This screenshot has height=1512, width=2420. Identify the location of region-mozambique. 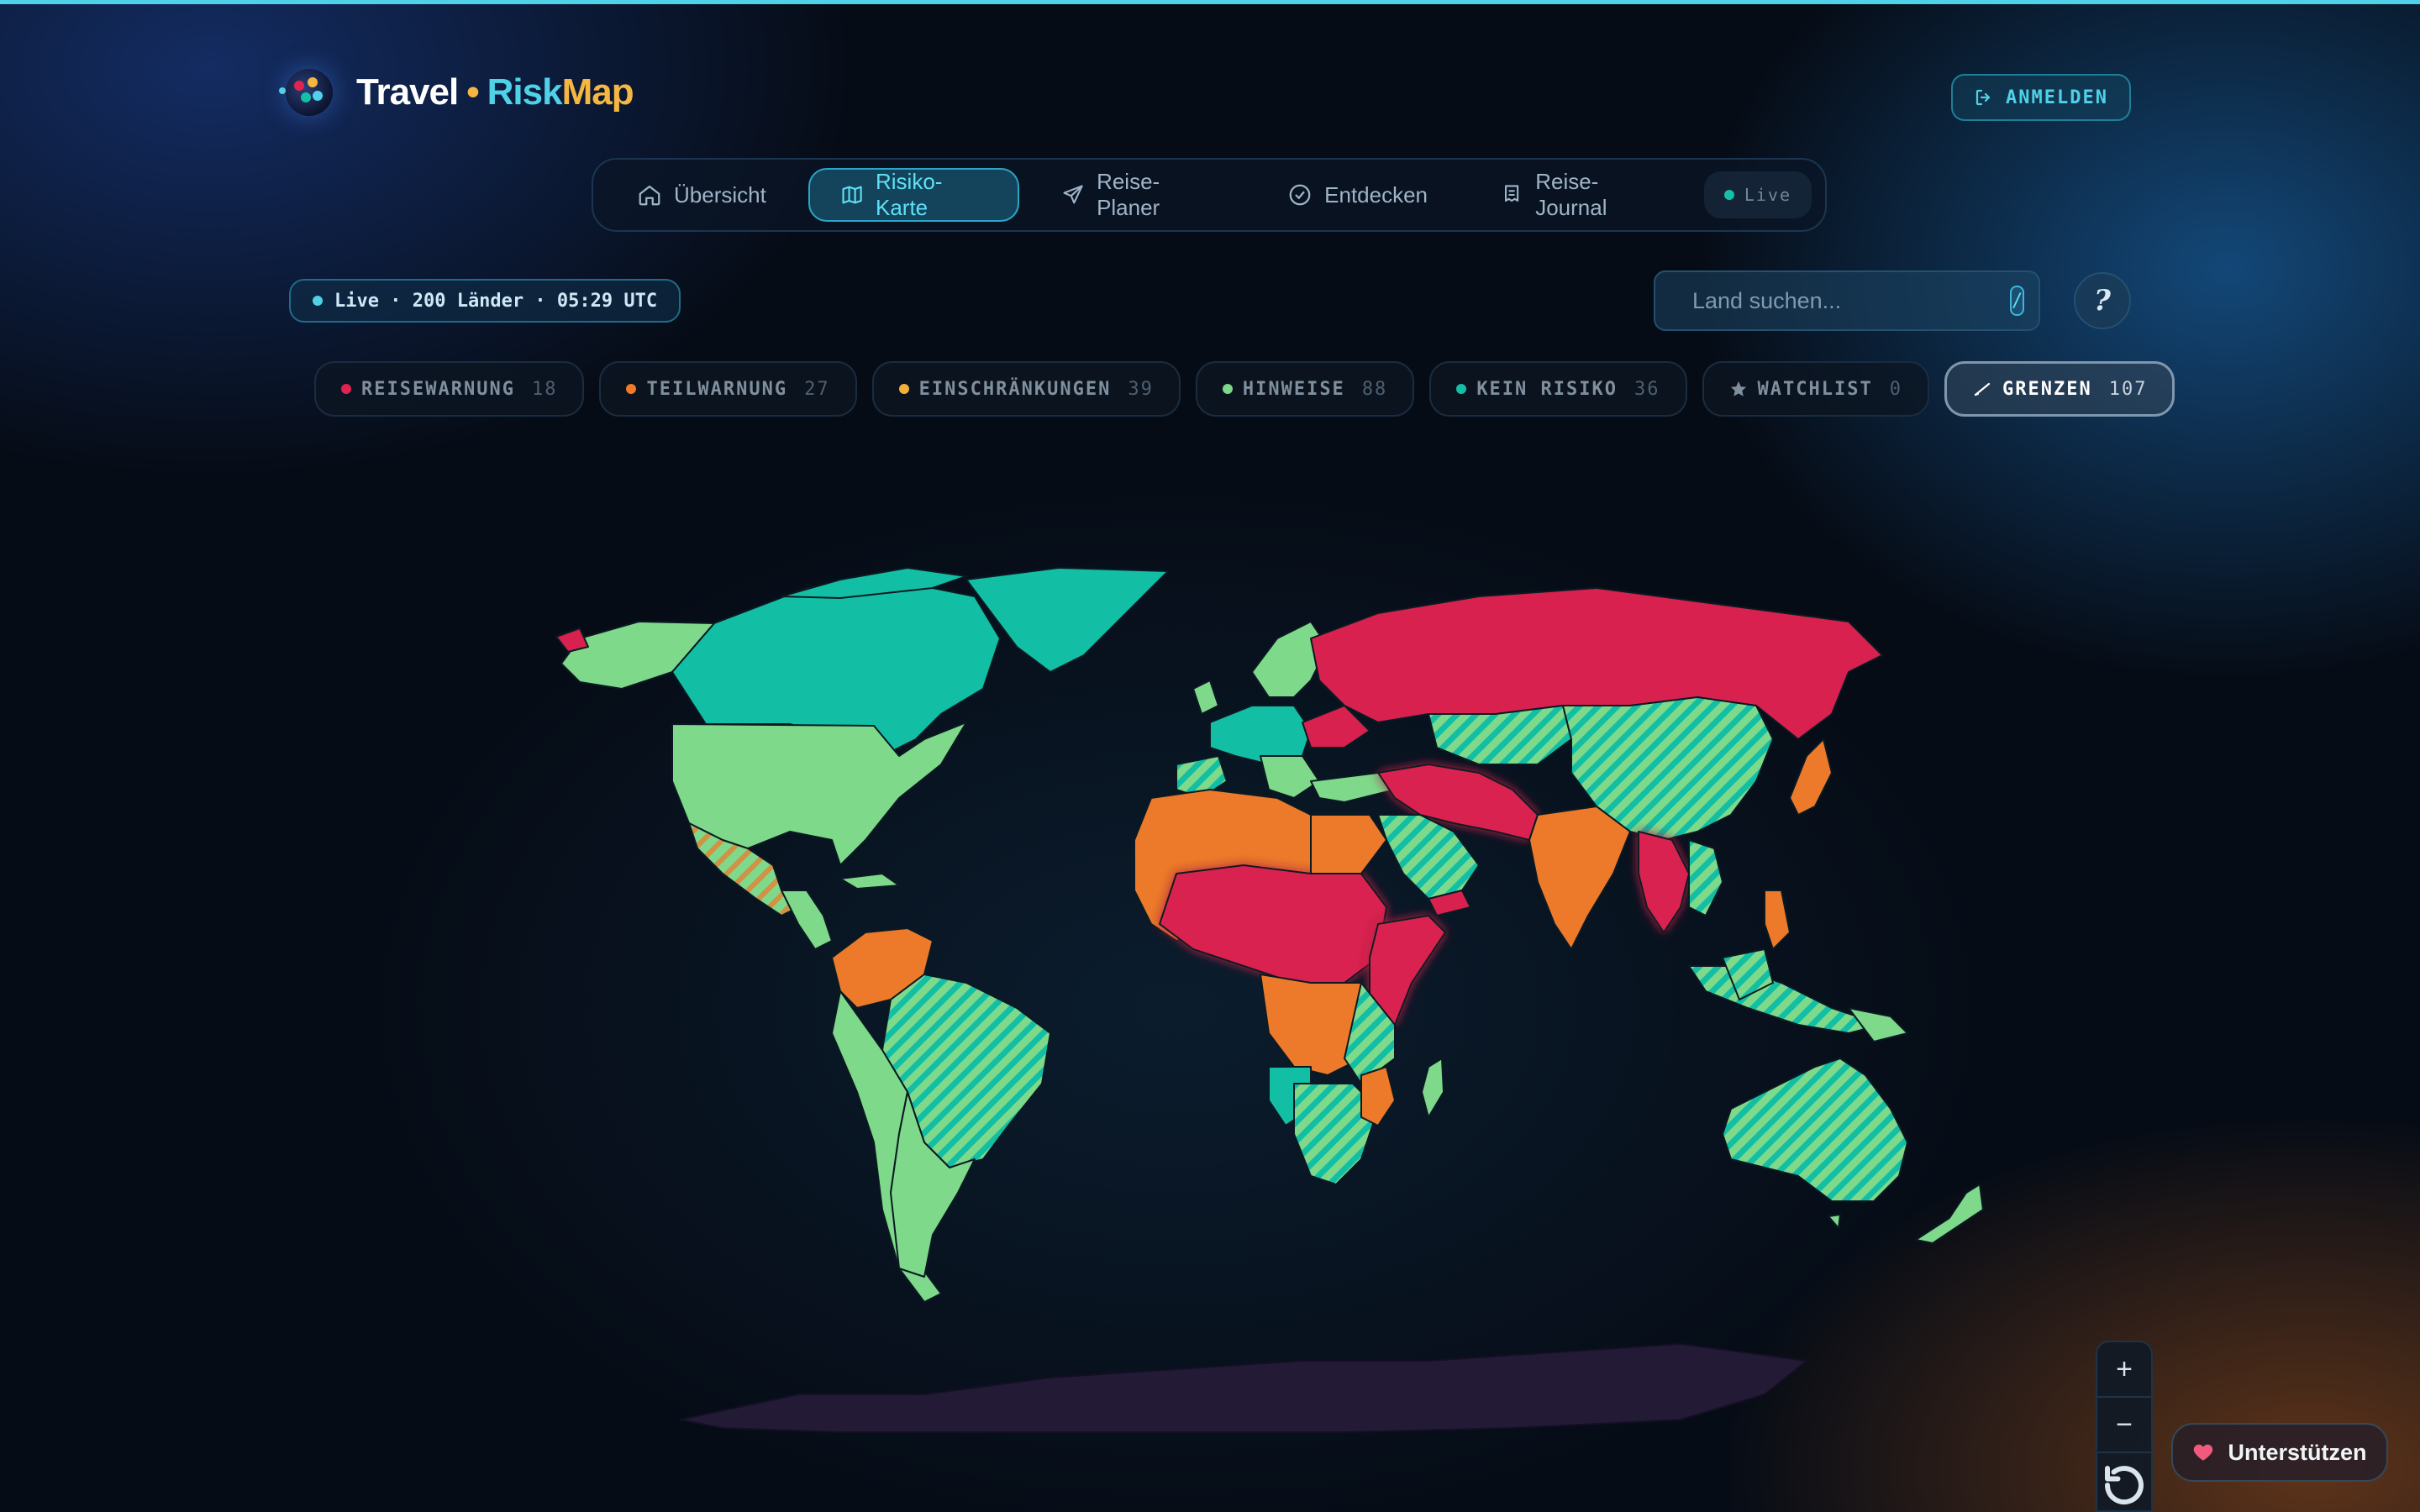
(1378, 1096).